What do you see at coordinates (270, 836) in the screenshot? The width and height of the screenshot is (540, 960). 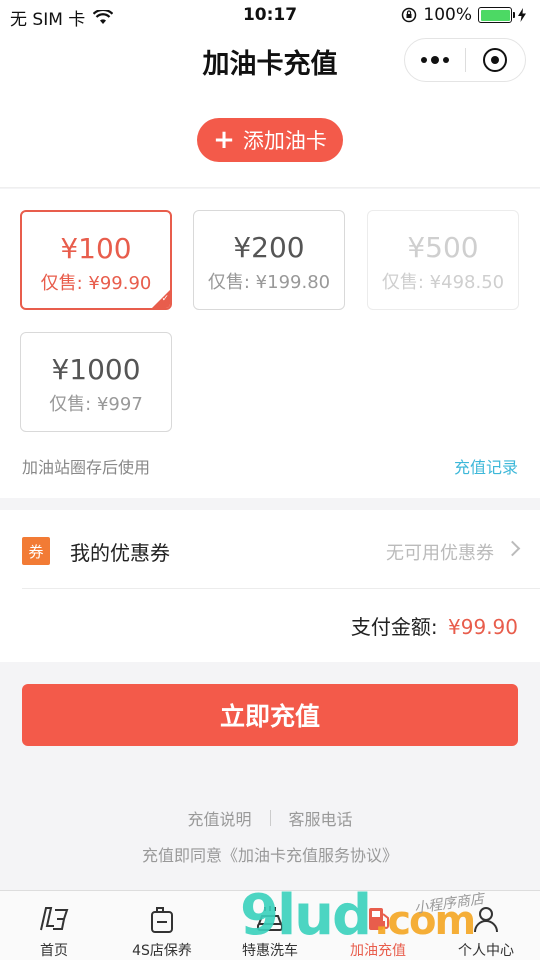 I see `footer-links: 充值说明 客服电话 充值即同意《加油卡充值服务协议》` at bounding box center [270, 836].